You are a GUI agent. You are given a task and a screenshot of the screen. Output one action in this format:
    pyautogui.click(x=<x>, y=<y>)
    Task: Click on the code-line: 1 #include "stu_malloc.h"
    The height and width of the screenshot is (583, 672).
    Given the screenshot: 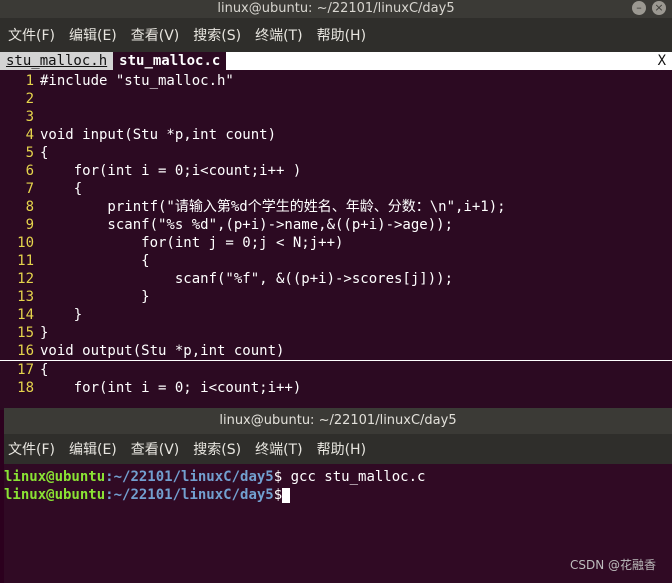 What is the action you would take?
    pyautogui.click(x=336, y=81)
    